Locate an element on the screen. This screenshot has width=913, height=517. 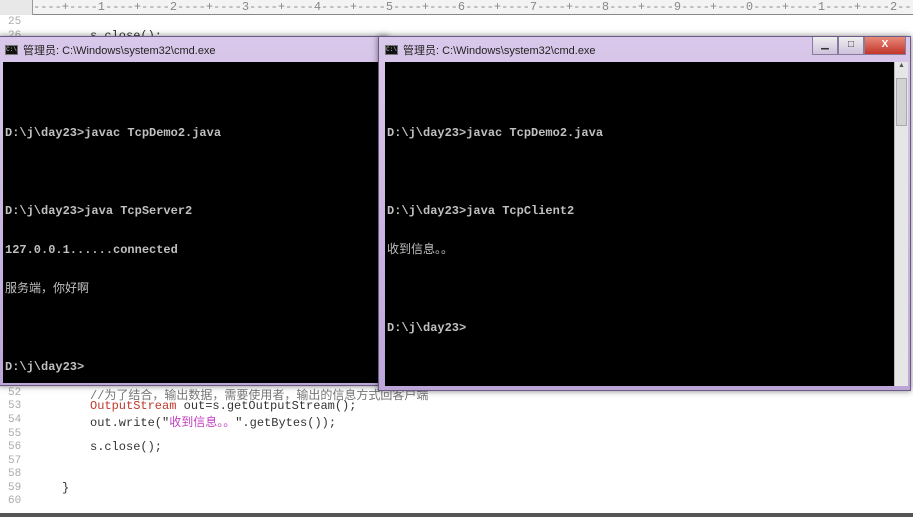
code-type: OutputStream is located at coordinates (133, 406).